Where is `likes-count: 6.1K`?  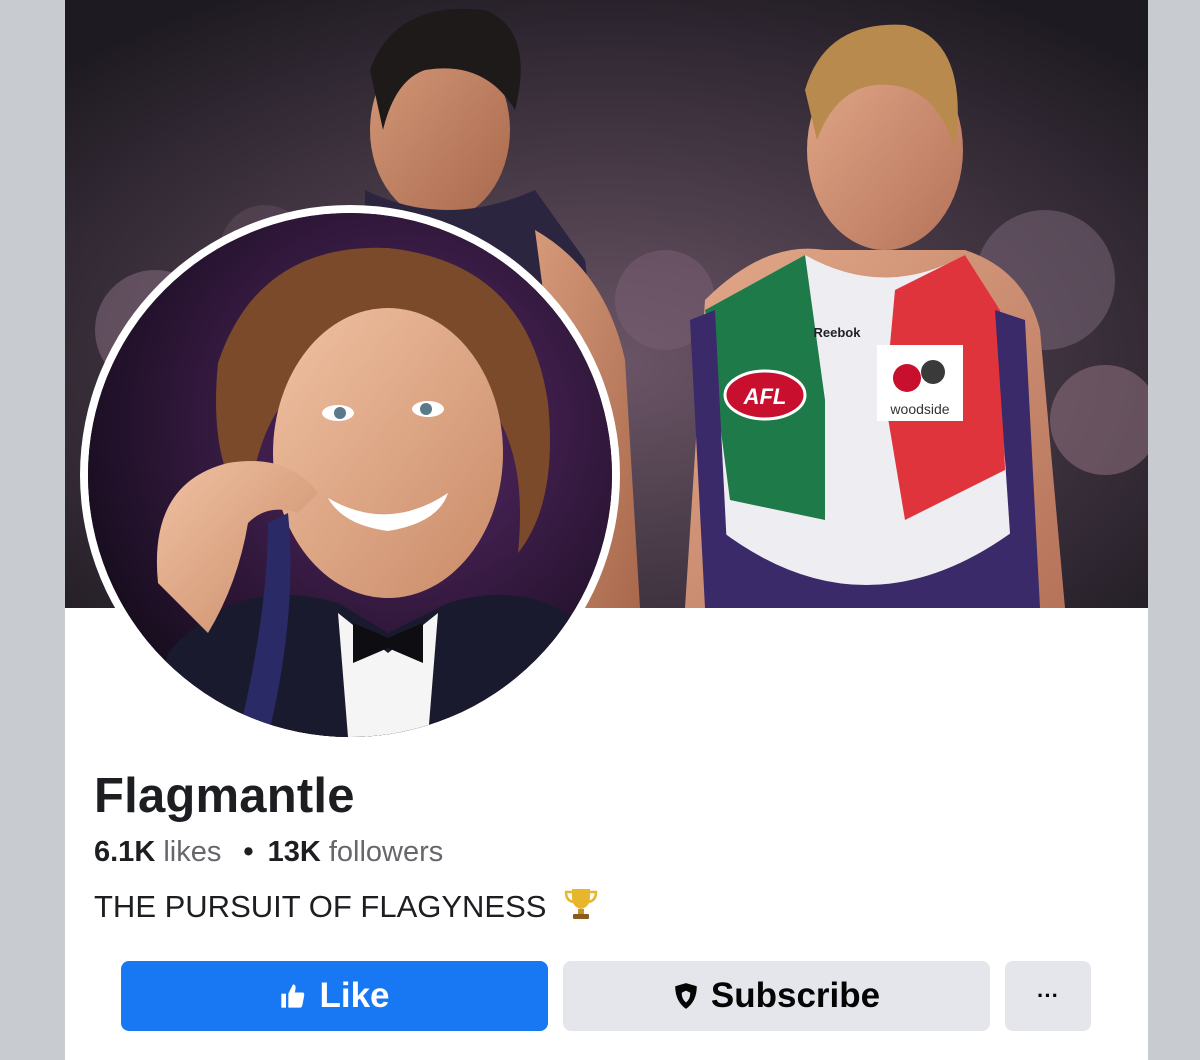
likes-count: 6.1K is located at coordinates (125, 852).